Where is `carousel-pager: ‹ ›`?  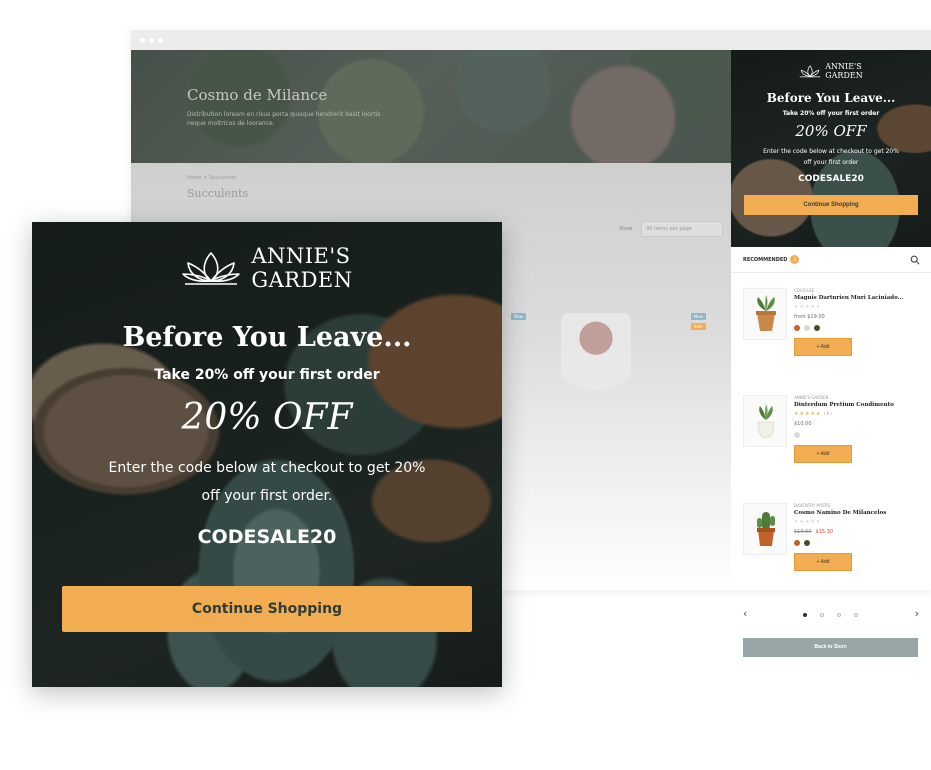 carousel-pager: ‹ › is located at coordinates (831, 613).